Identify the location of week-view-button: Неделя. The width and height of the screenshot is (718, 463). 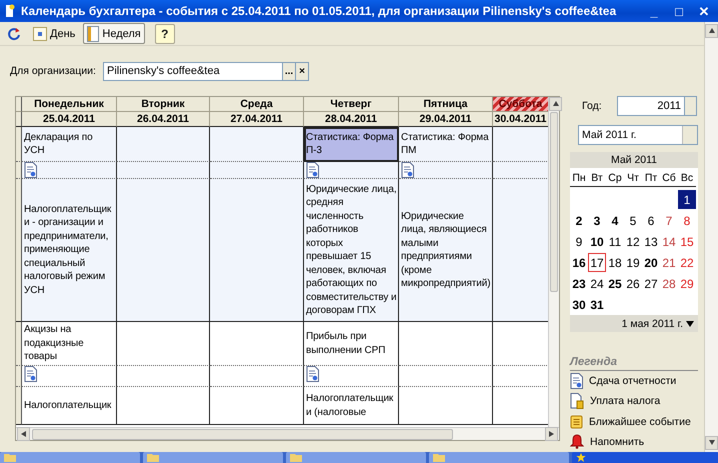
(114, 33).